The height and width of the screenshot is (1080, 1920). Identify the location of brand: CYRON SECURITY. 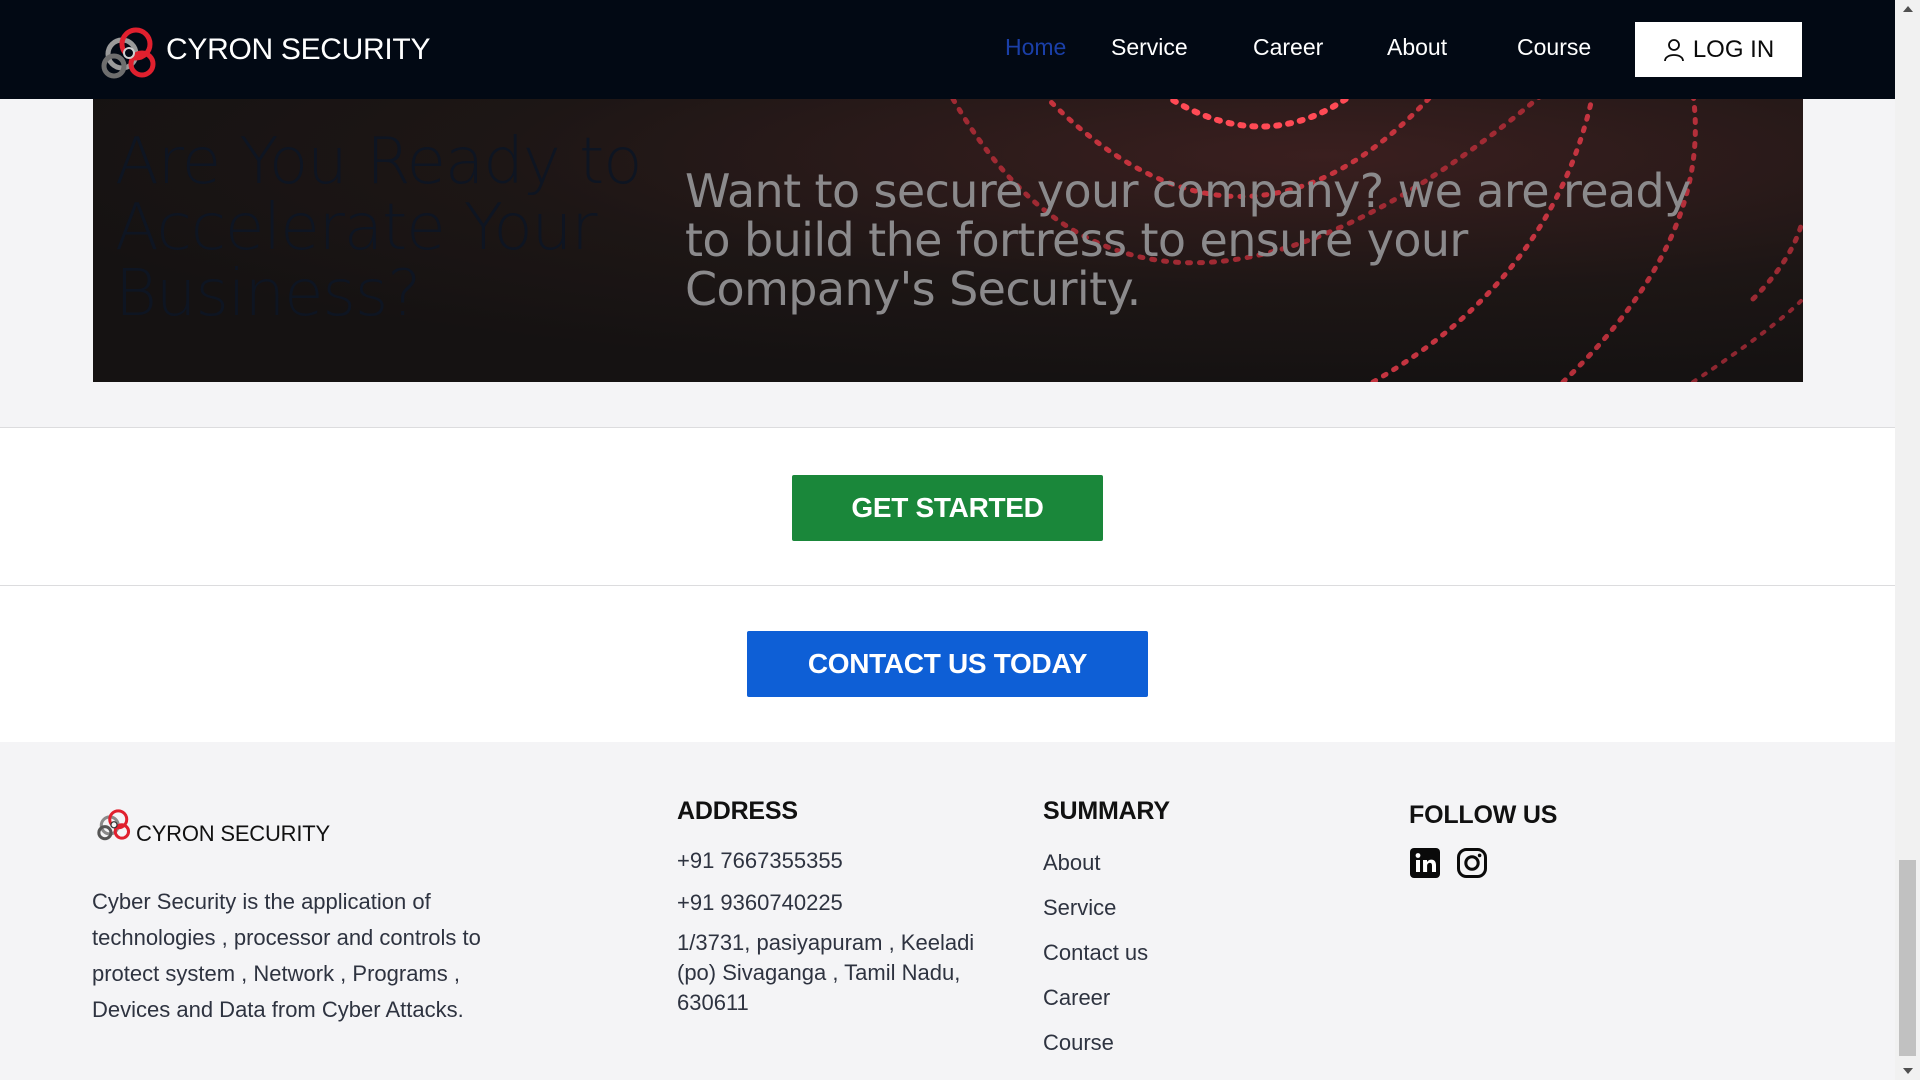
(263, 50).